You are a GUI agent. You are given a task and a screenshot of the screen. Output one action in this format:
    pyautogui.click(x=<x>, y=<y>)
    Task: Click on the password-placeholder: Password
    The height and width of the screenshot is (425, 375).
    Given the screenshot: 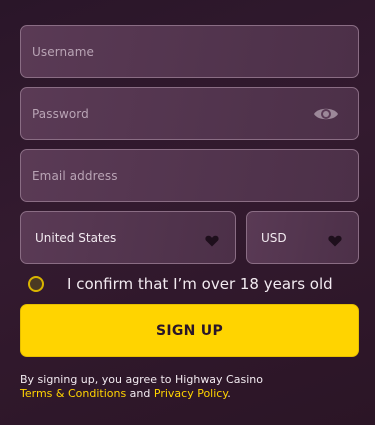 What is the action you would take?
    pyautogui.click(x=60, y=113)
    